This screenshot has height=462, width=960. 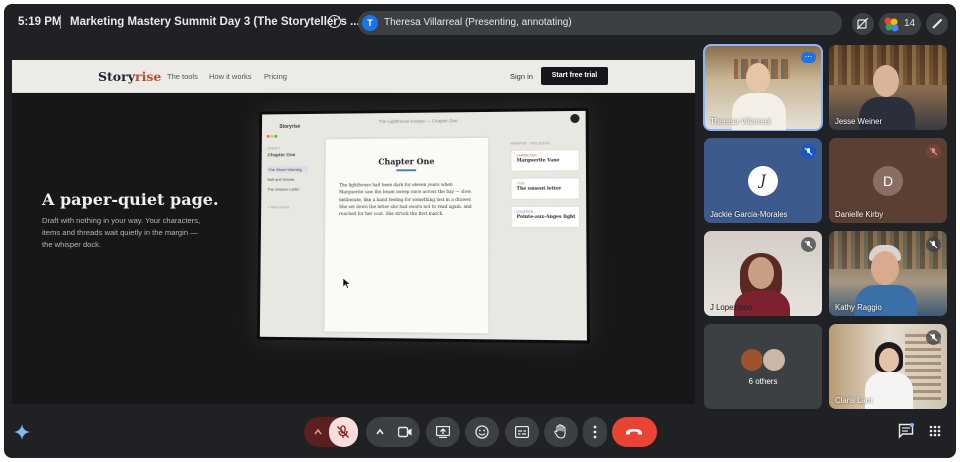 What do you see at coordinates (858, 307) in the screenshot?
I see `participant-name: Kathy Raggio` at bounding box center [858, 307].